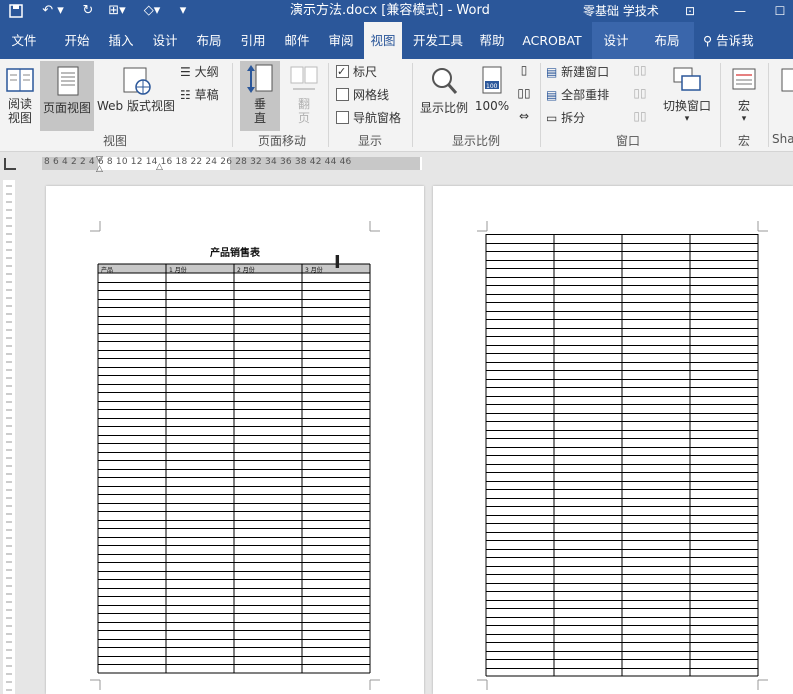 This screenshot has width=793, height=694. What do you see at coordinates (235, 253) in the screenshot?
I see `table-title: 产品销售表` at bounding box center [235, 253].